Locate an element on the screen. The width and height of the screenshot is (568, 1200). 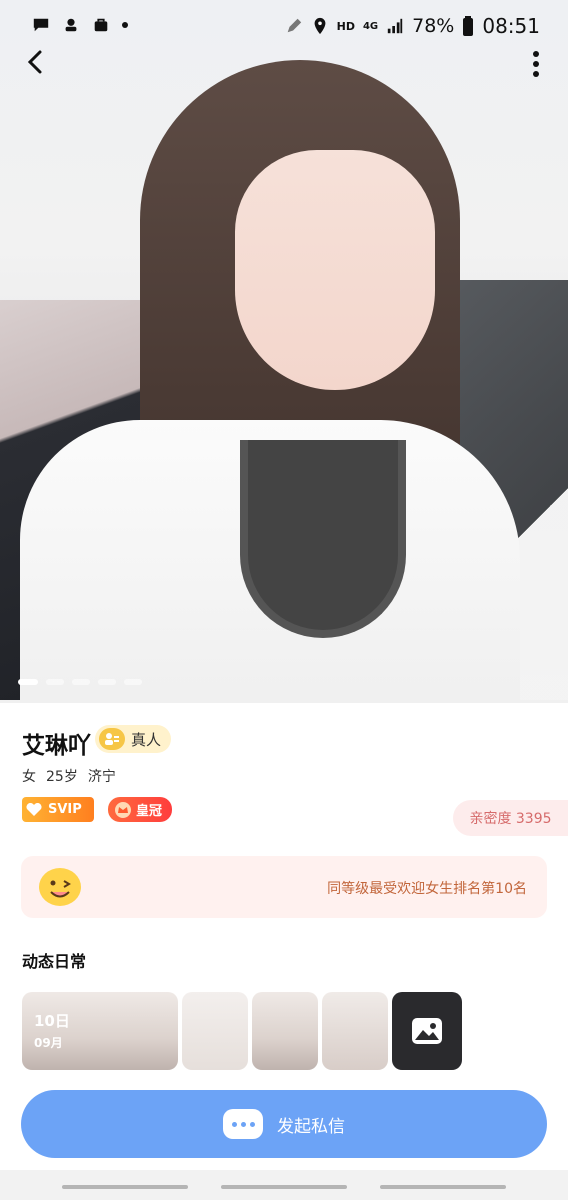
crown-label: 皇冠 is located at coordinates (149, 811).